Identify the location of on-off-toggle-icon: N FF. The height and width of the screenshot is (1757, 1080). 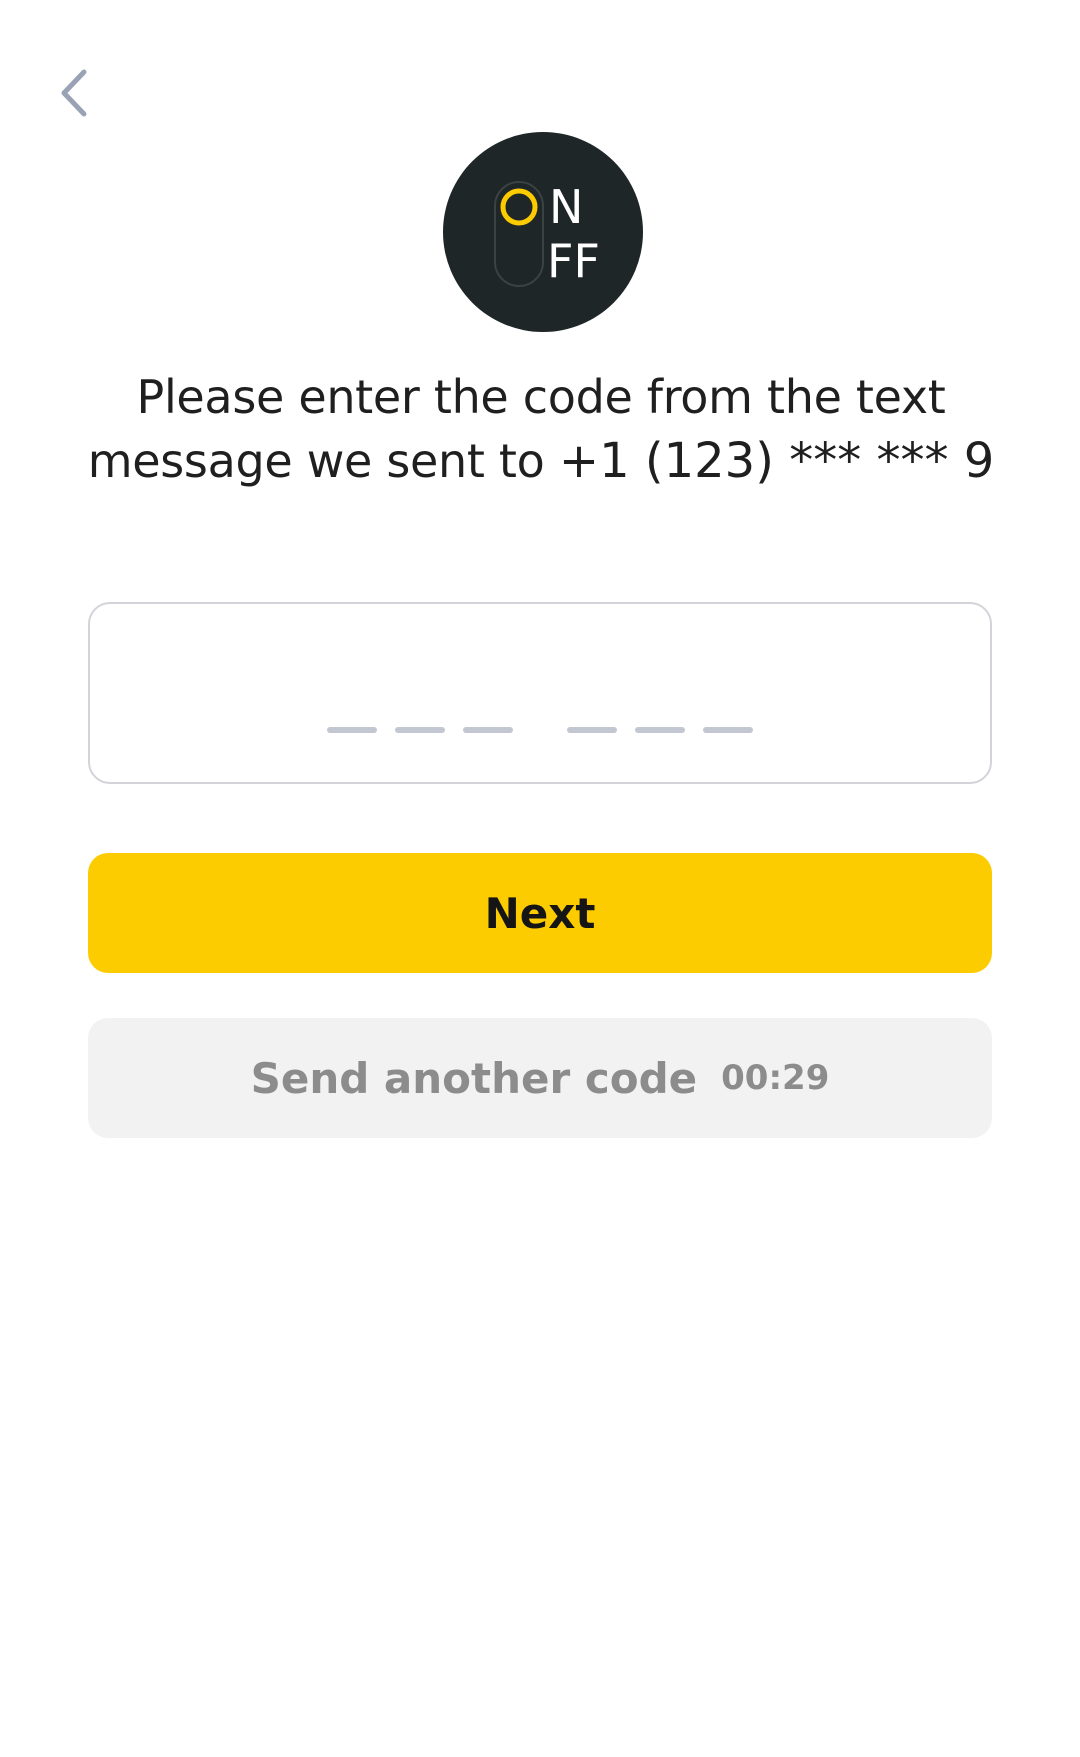
(543, 232).